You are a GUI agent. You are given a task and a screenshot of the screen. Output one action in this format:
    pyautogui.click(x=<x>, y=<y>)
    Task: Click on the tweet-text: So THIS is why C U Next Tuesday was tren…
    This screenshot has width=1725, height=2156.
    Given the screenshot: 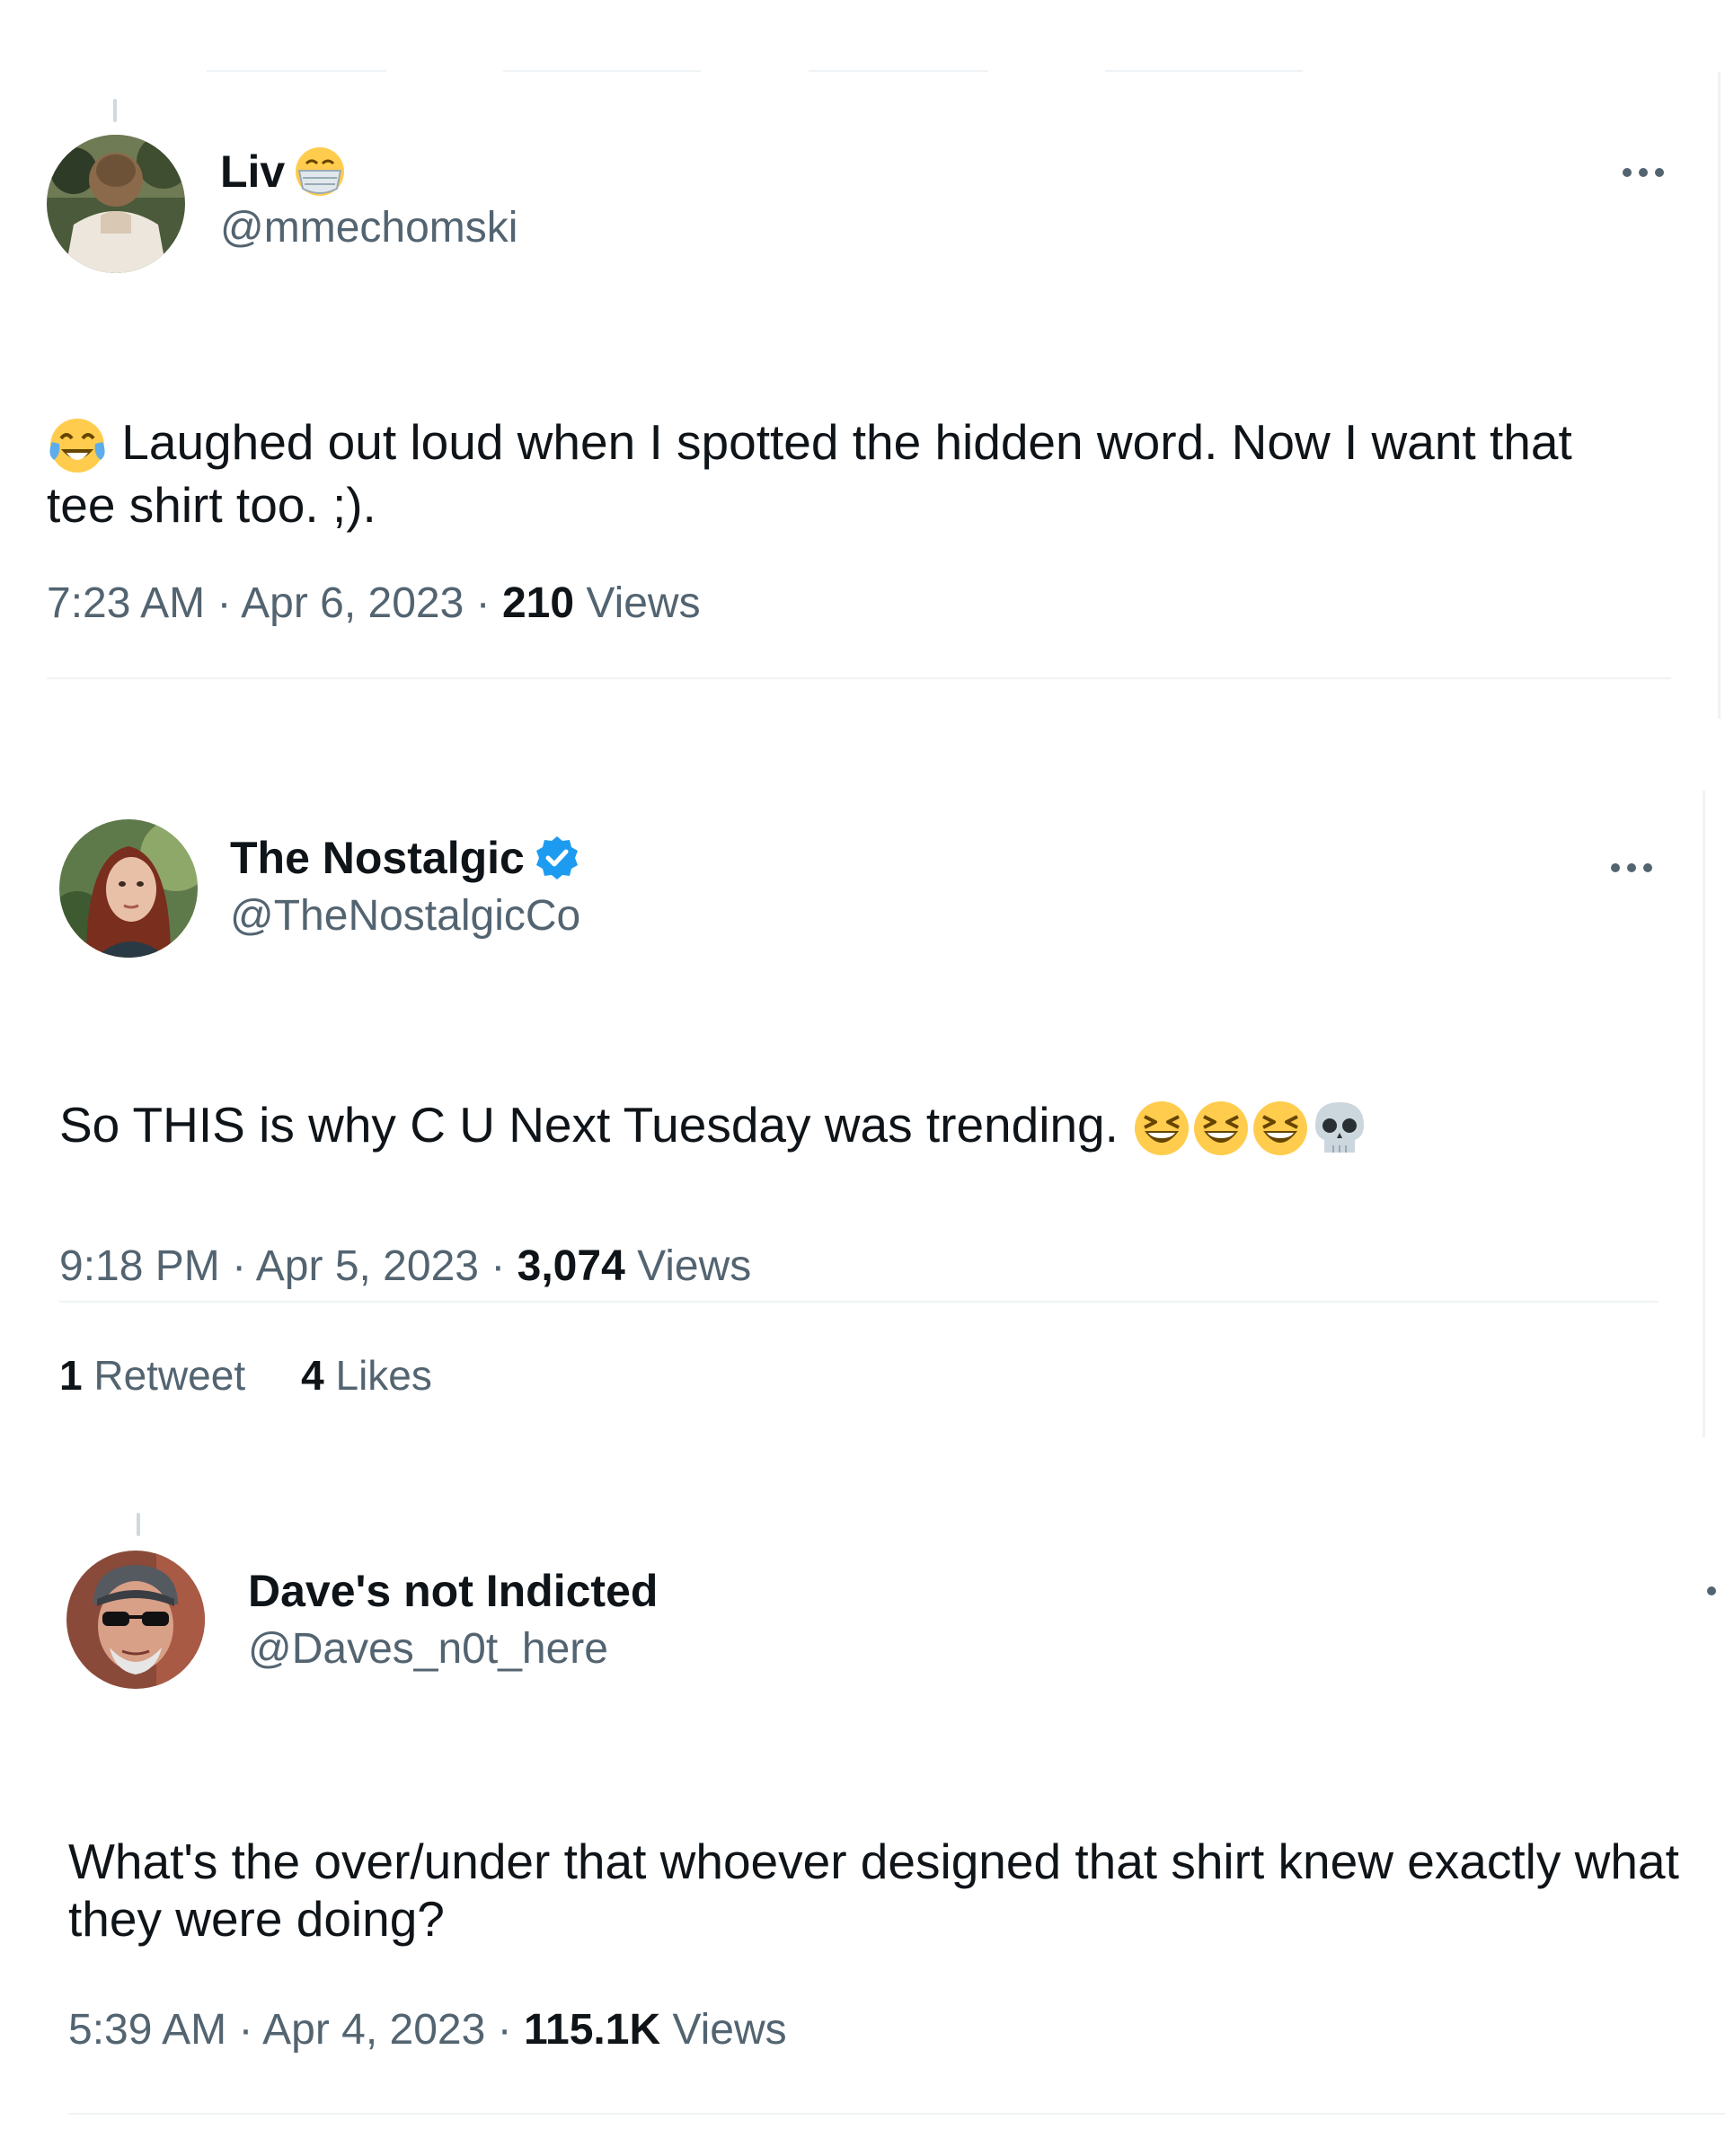 What is the action you would take?
    pyautogui.click(x=859, y=1127)
    